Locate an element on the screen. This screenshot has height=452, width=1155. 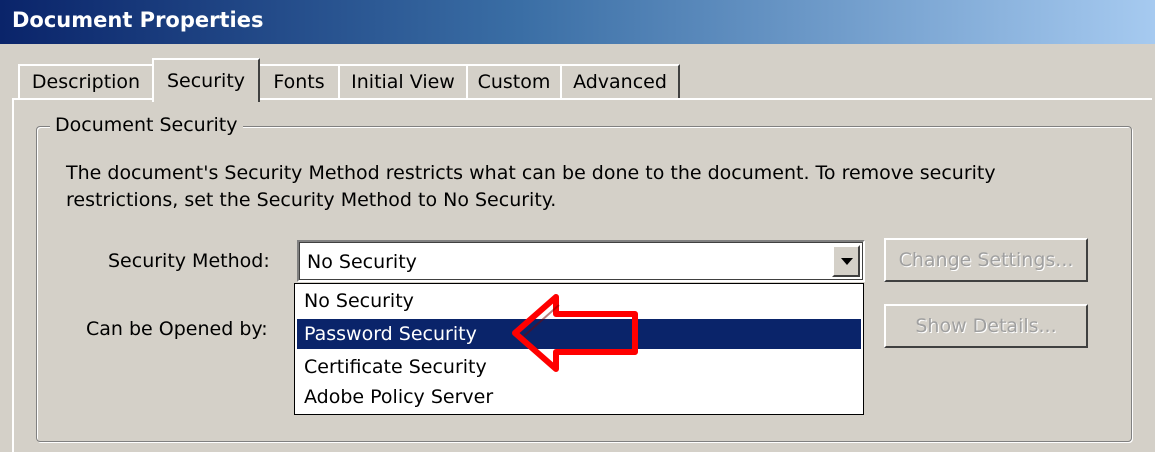
option-label: Password Security is located at coordinates (390, 334).